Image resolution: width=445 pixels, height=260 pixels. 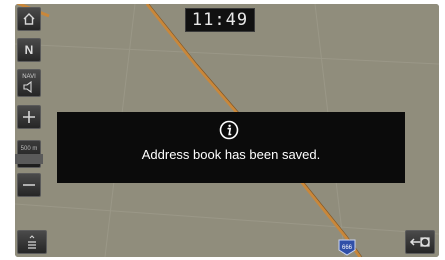 I want to click on north-label: N, so click(x=29, y=50).